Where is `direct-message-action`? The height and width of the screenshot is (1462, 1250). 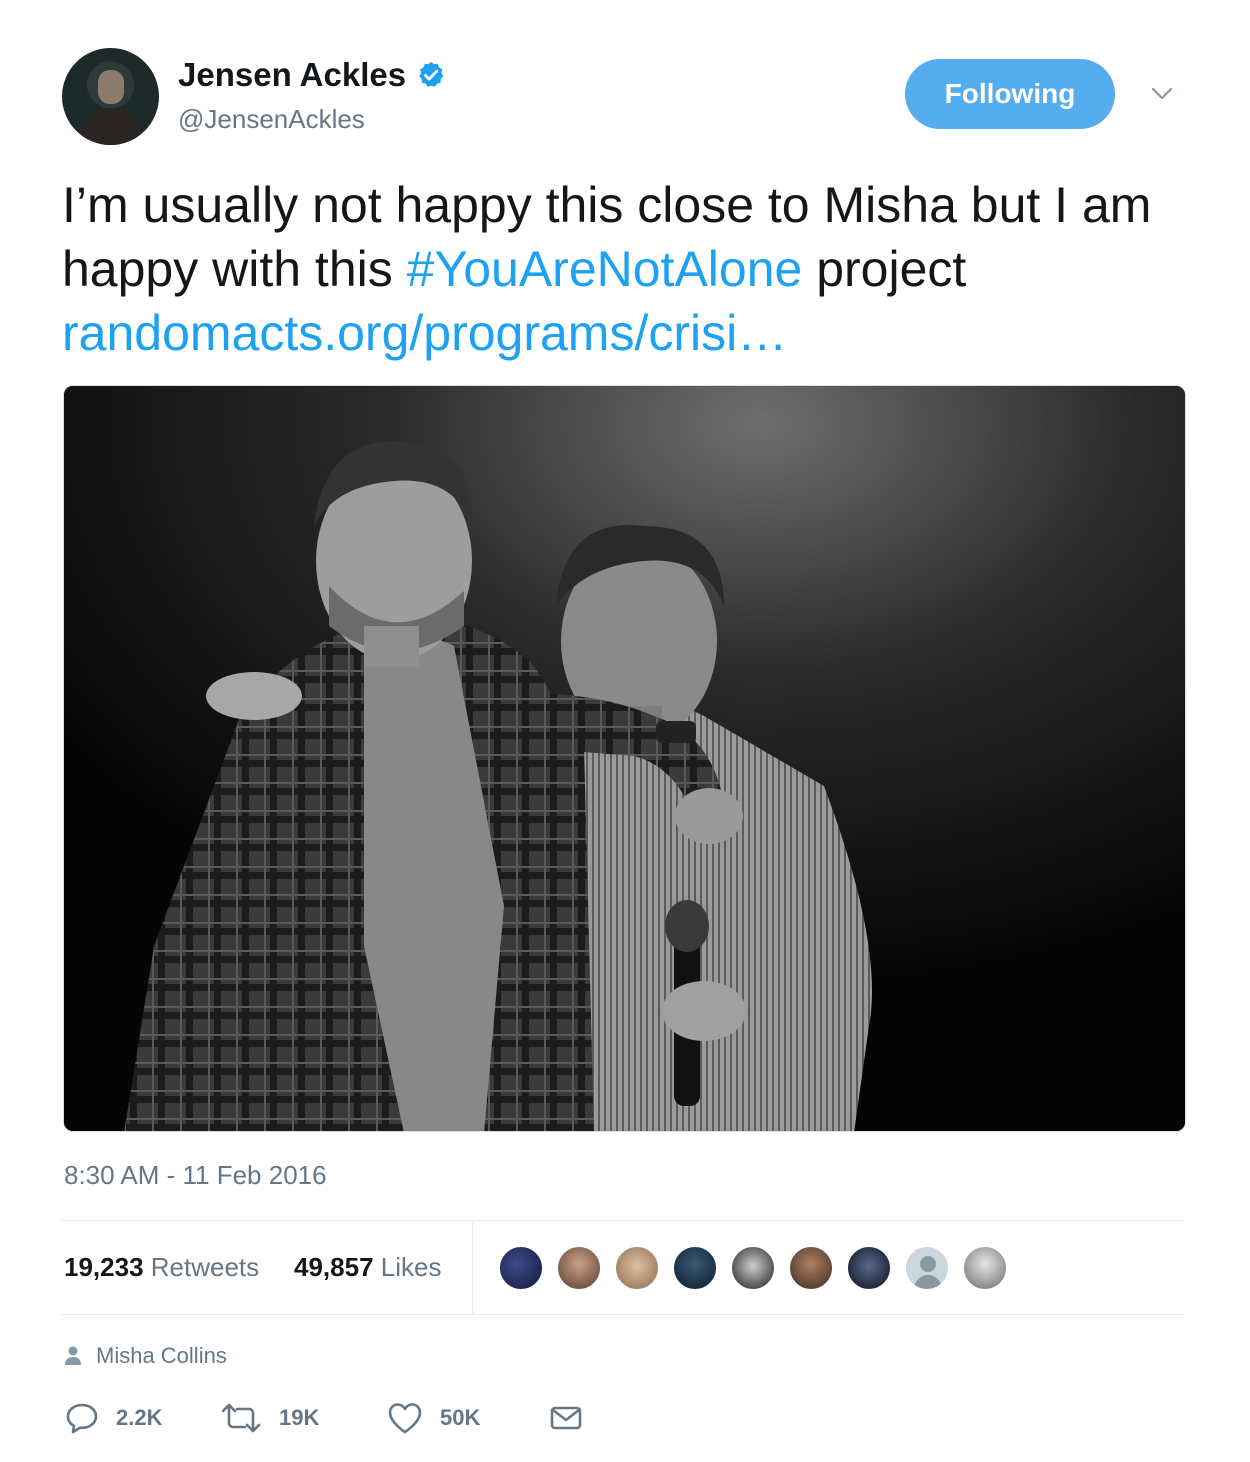 direct-message-action is located at coordinates (574, 1418).